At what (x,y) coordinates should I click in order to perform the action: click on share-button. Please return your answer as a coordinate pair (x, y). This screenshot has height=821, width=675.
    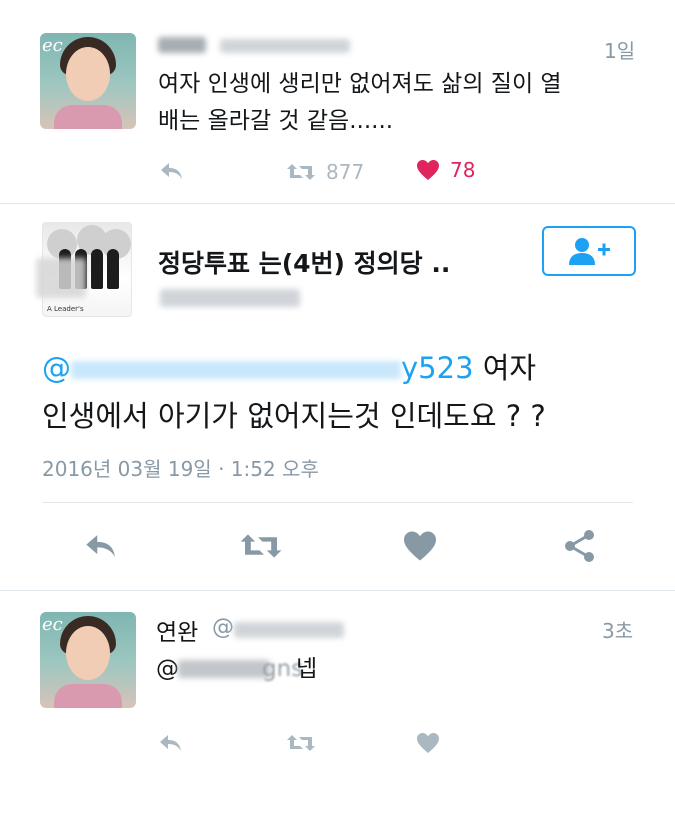
    Looking at the image, I should click on (580, 546).